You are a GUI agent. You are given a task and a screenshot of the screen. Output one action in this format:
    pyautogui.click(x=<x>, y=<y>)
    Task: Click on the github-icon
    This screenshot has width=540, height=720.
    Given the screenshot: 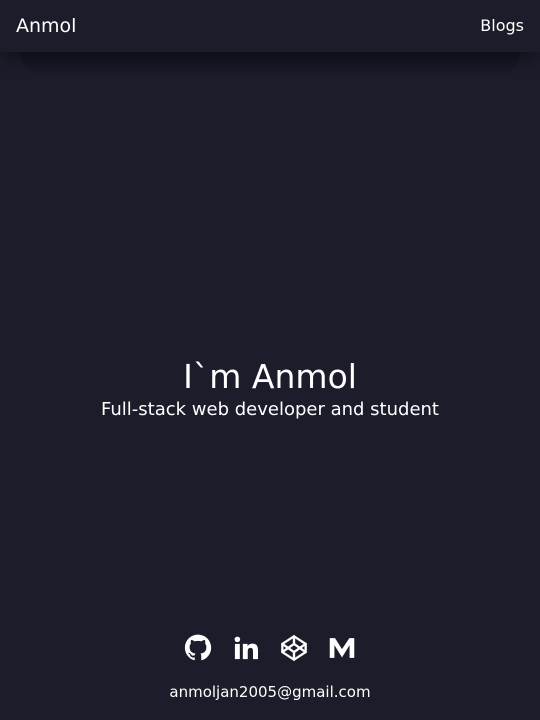 What is the action you would take?
    pyautogui.click(x=198, y=647)
    